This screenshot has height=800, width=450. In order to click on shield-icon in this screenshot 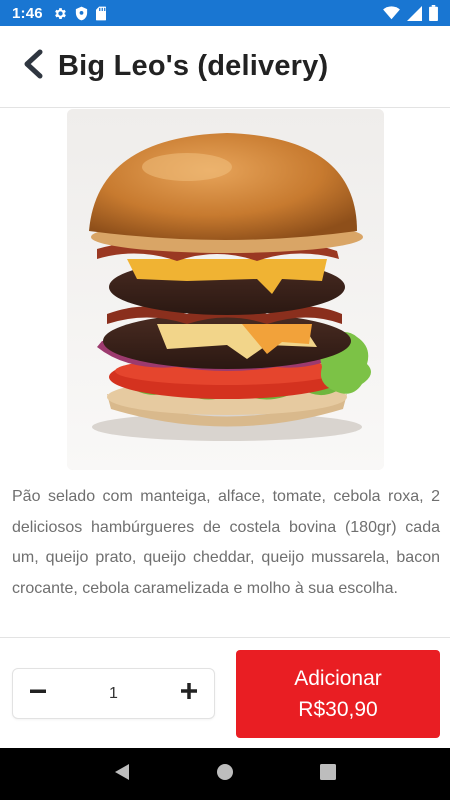, I will do `click(81, 13)`.